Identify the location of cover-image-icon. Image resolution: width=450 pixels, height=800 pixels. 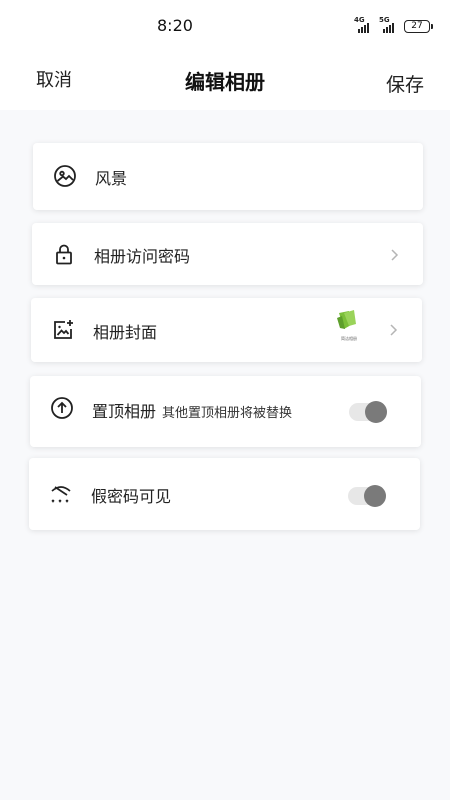
(349, 329).